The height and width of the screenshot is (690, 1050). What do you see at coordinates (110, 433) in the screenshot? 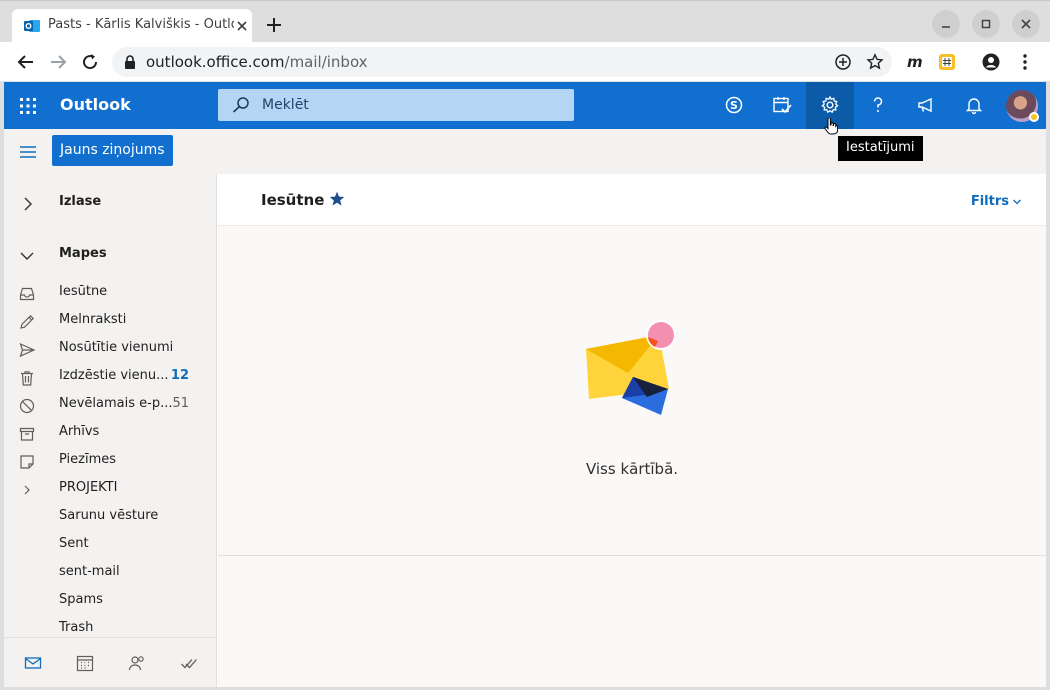
I see `sidebar-item-archive: Arhīvs` at bounding box center [110, 433].